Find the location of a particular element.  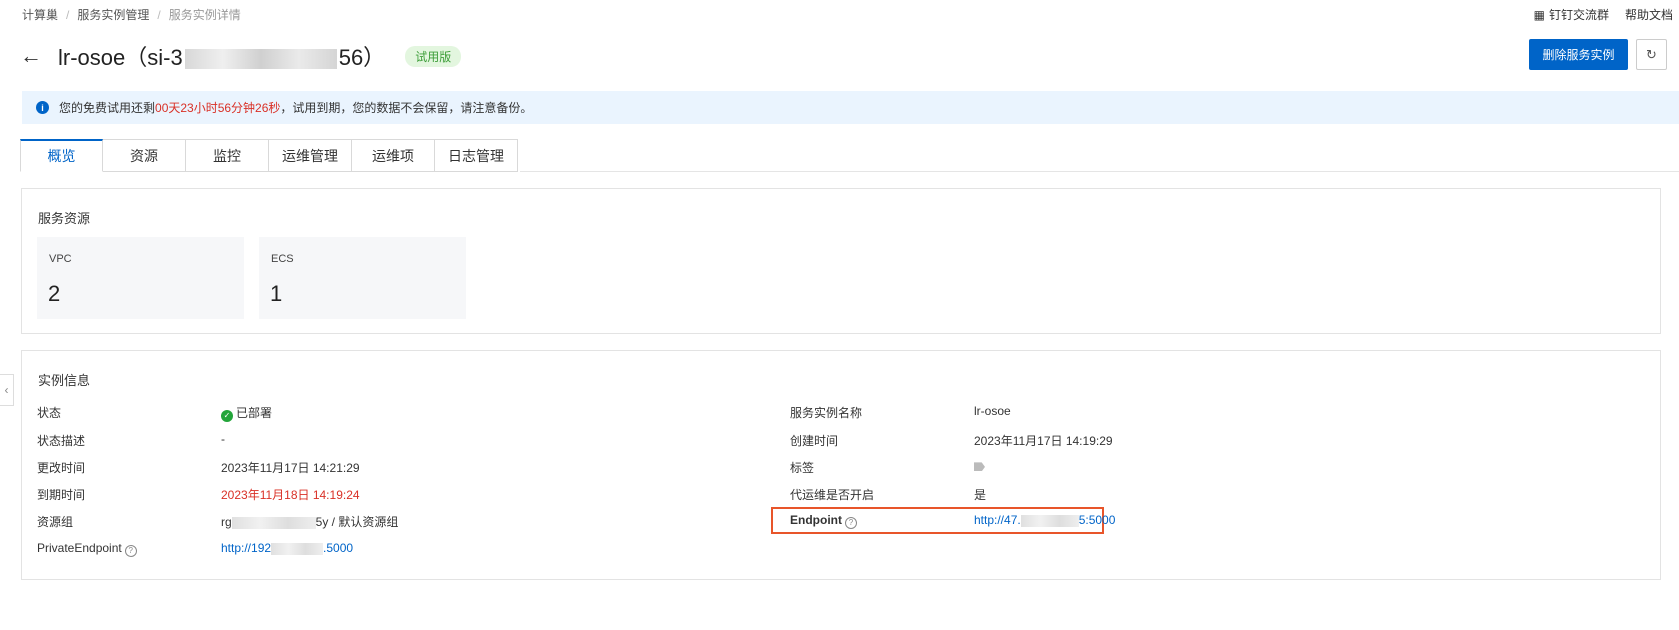

endpoint-link: http://47. 5:5000 is located at coordinates (1044, 520).